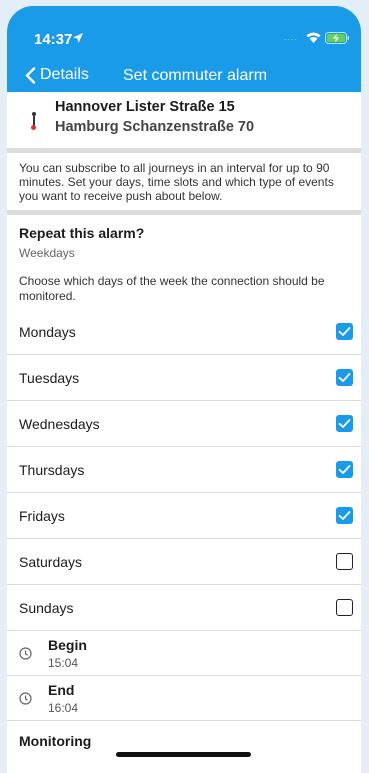  What do you see at coordinates (49, 377) in the screenshot?
I see `day-label: Tuesdays` at bounding box center [49, 377].